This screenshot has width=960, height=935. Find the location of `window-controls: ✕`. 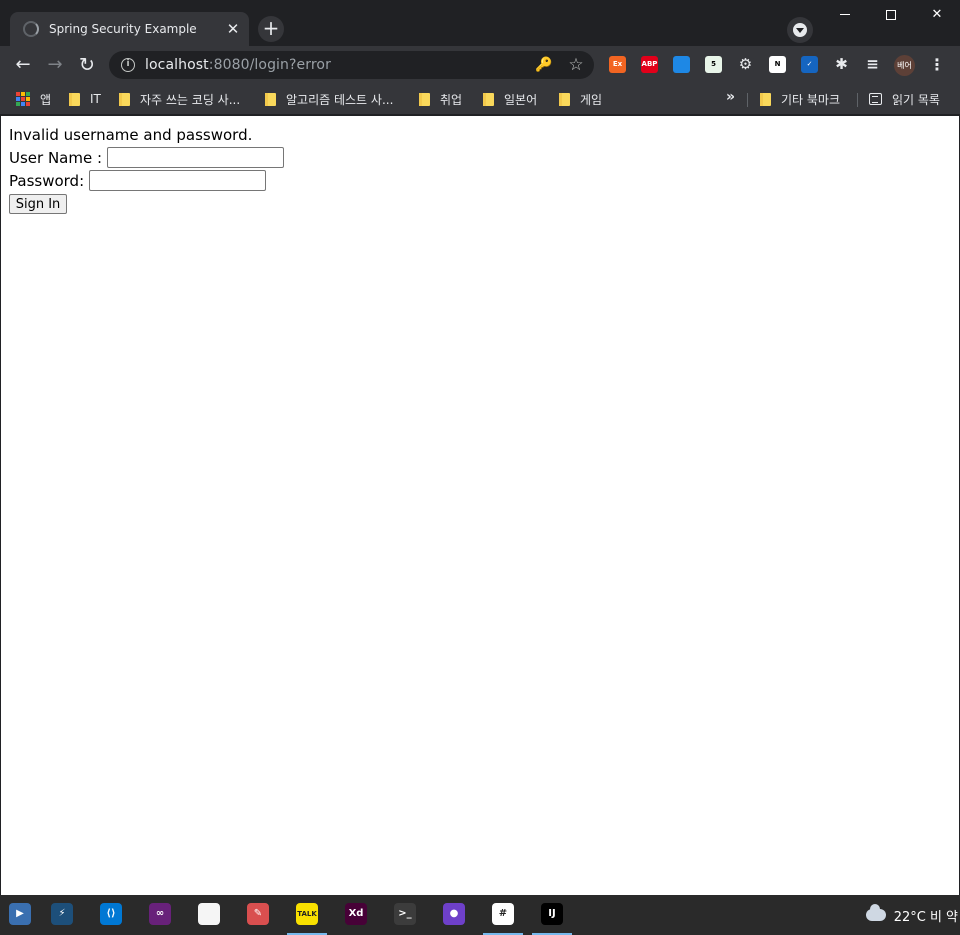

window-controls: ✕ is located at coordinates (891, 15).